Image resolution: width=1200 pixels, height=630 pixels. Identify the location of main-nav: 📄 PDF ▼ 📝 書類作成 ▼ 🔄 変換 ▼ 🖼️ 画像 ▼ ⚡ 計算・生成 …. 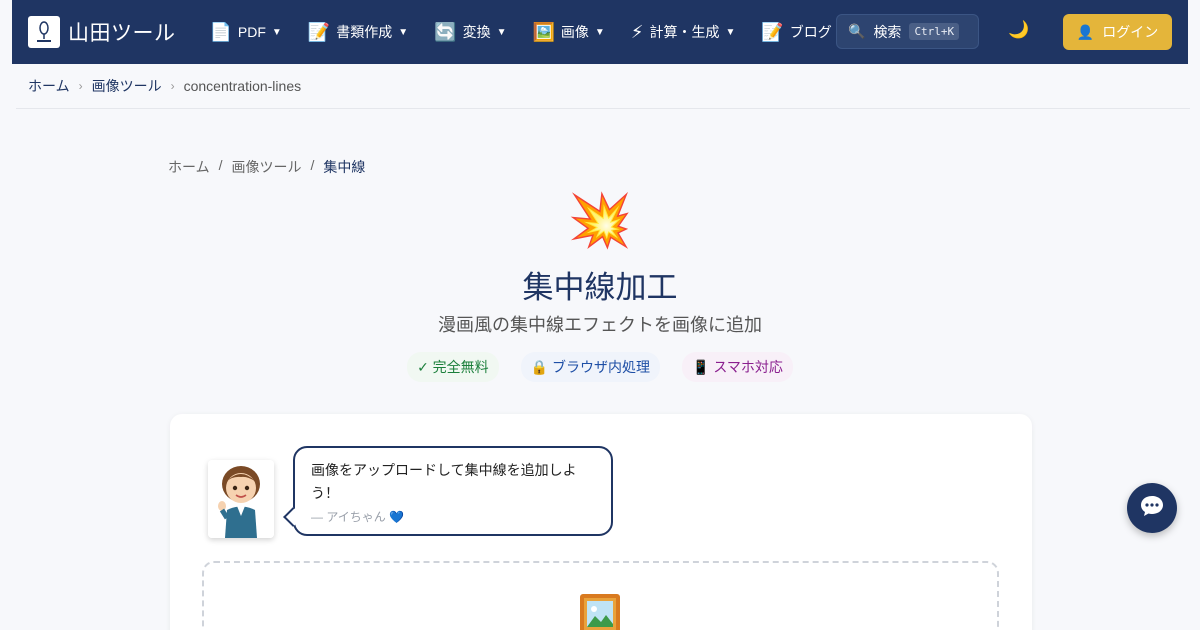
(534, 32).